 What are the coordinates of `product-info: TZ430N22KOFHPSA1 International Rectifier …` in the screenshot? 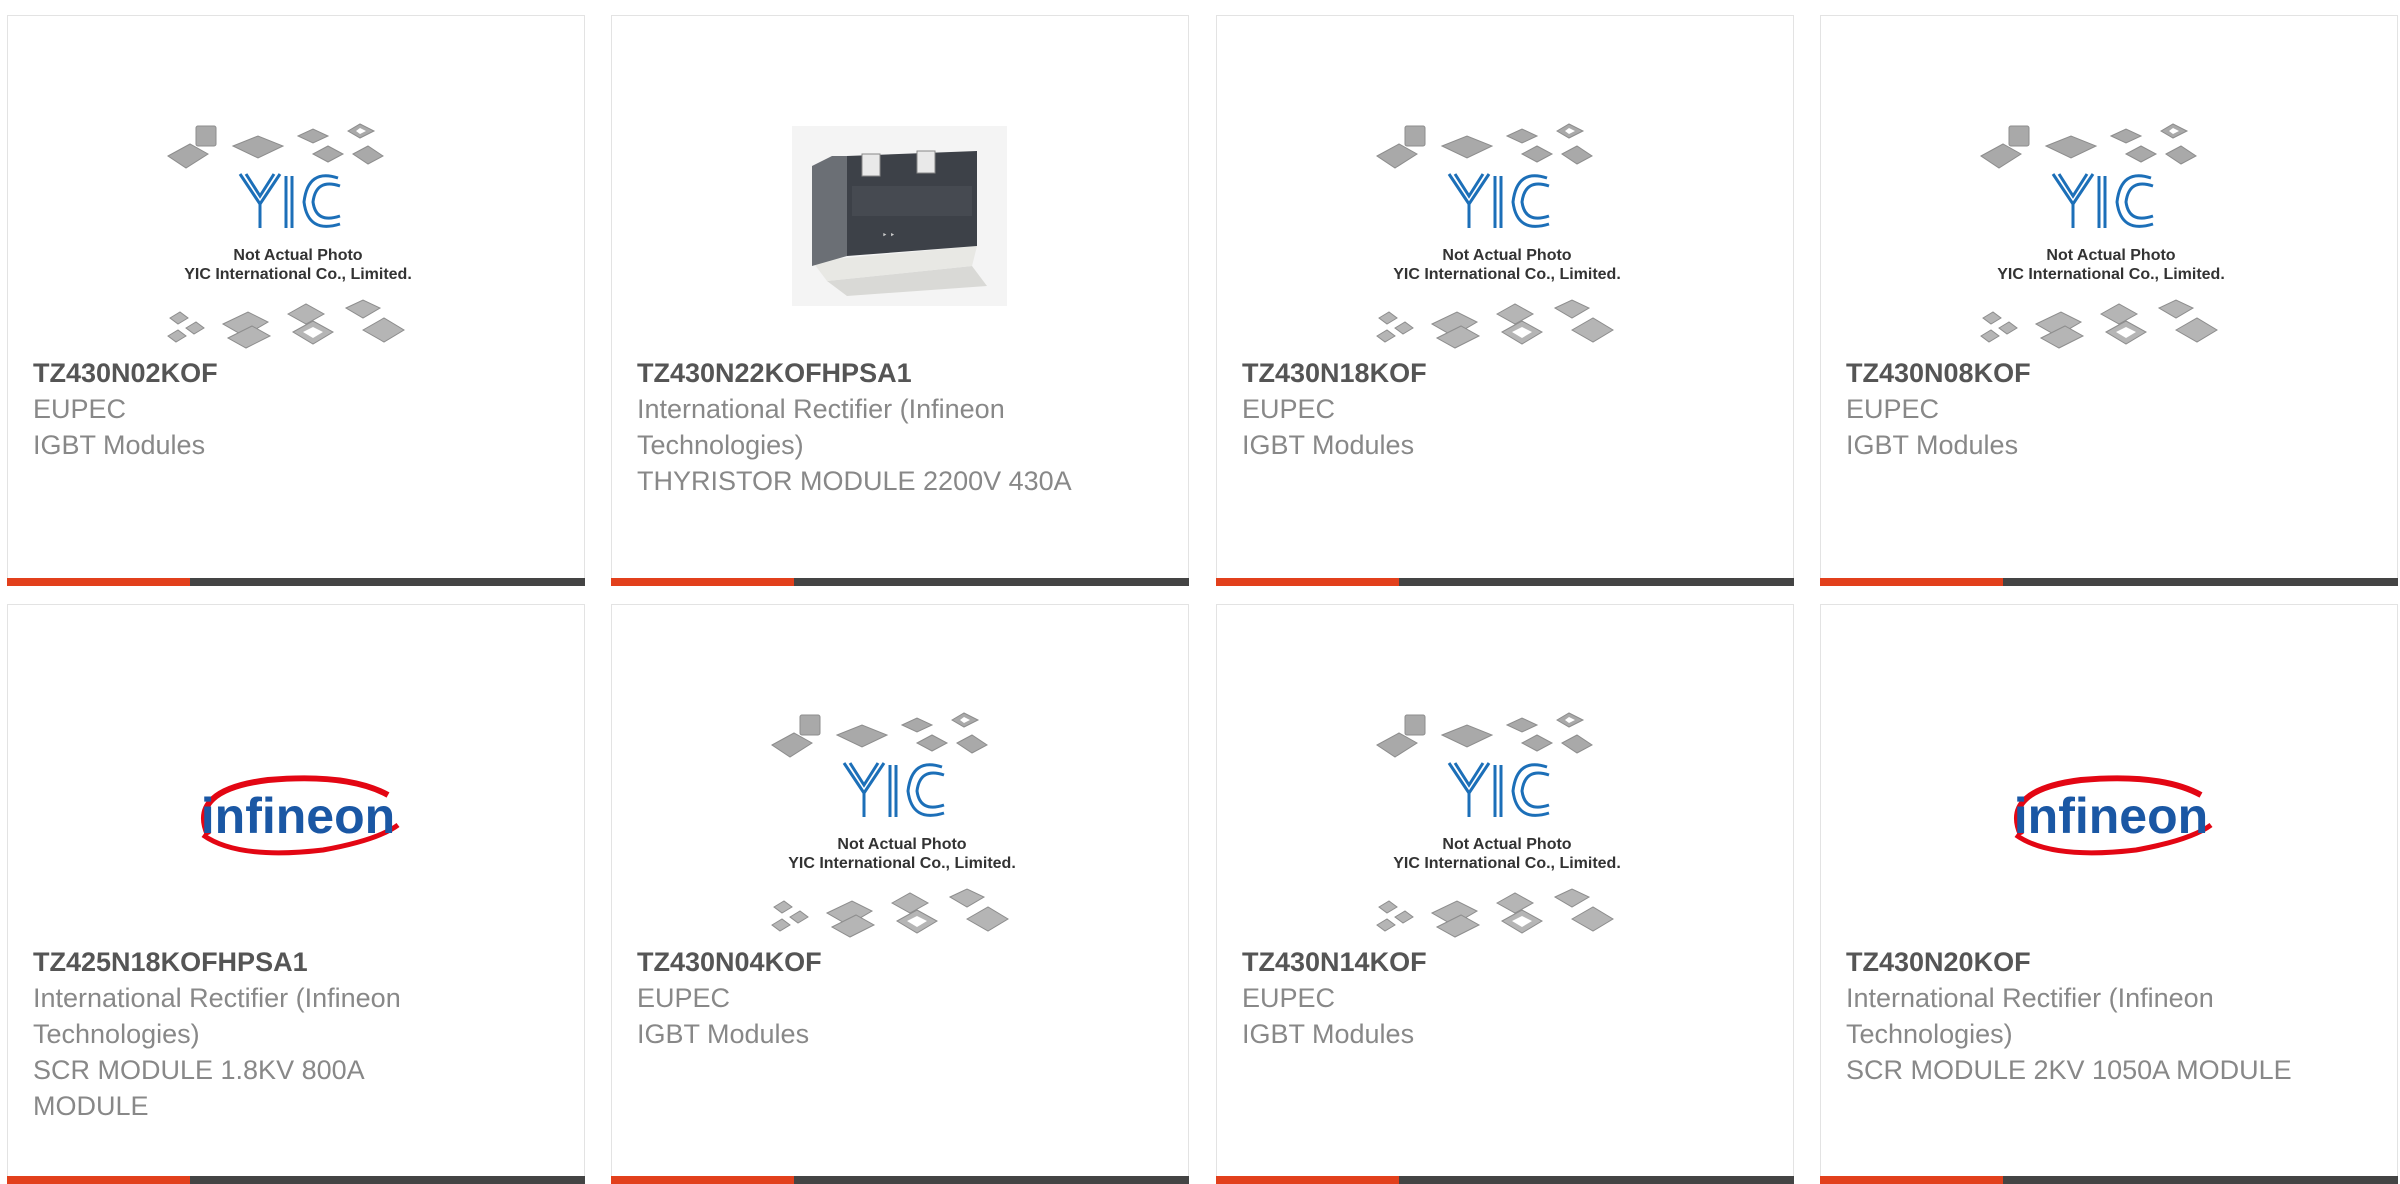 It's located at (862, 427).